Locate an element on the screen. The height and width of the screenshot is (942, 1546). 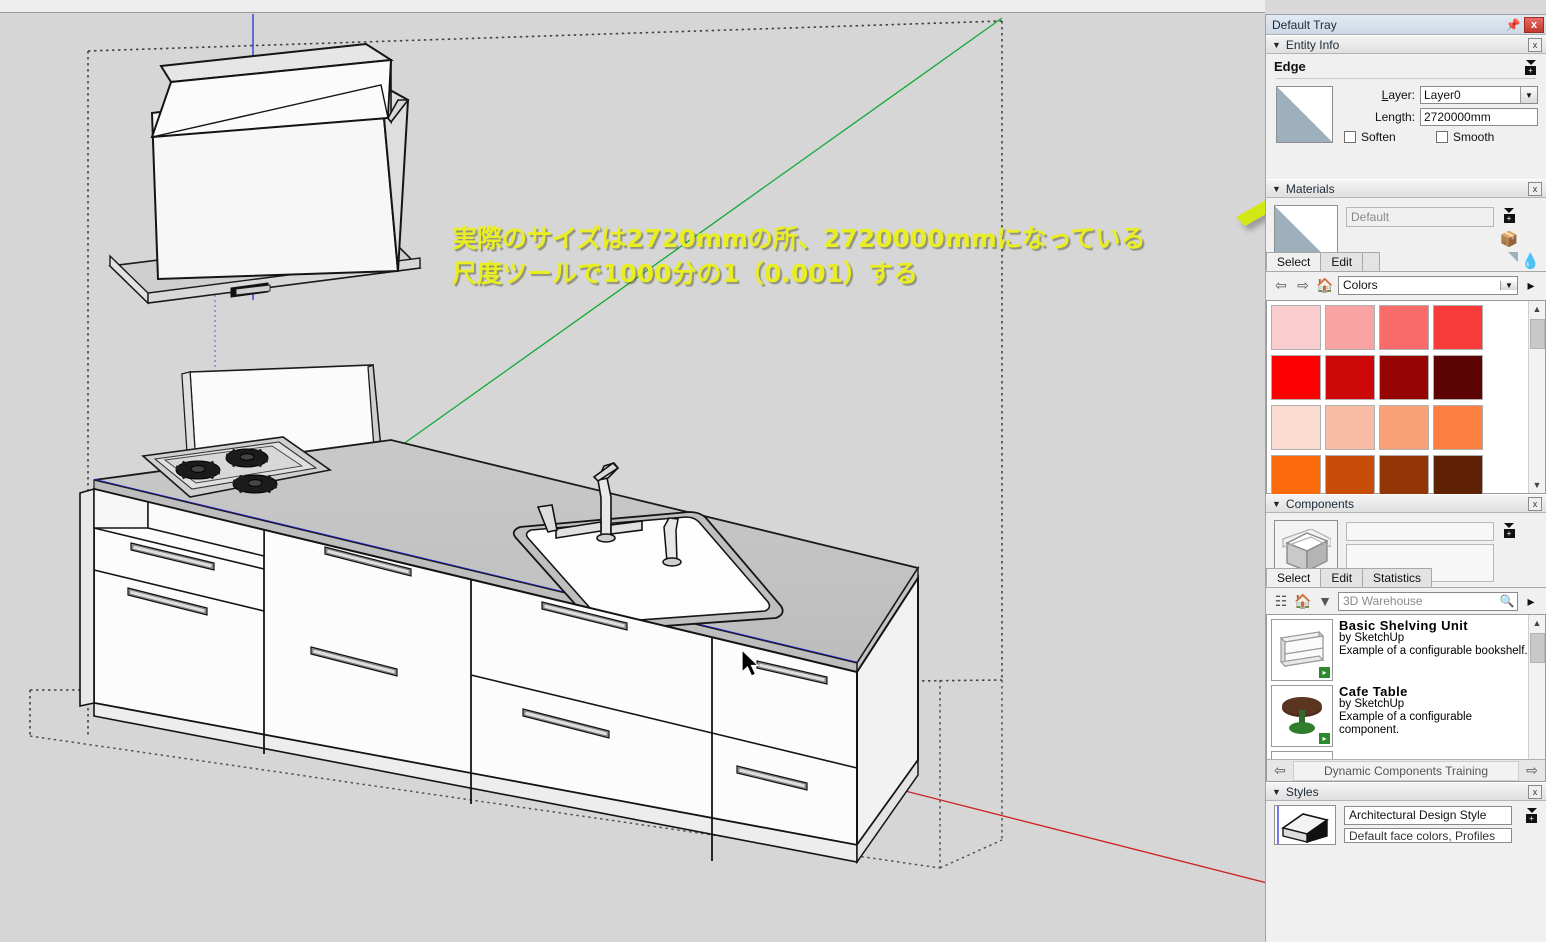
material-name-field: Default is located at coordinates (1420, 217).